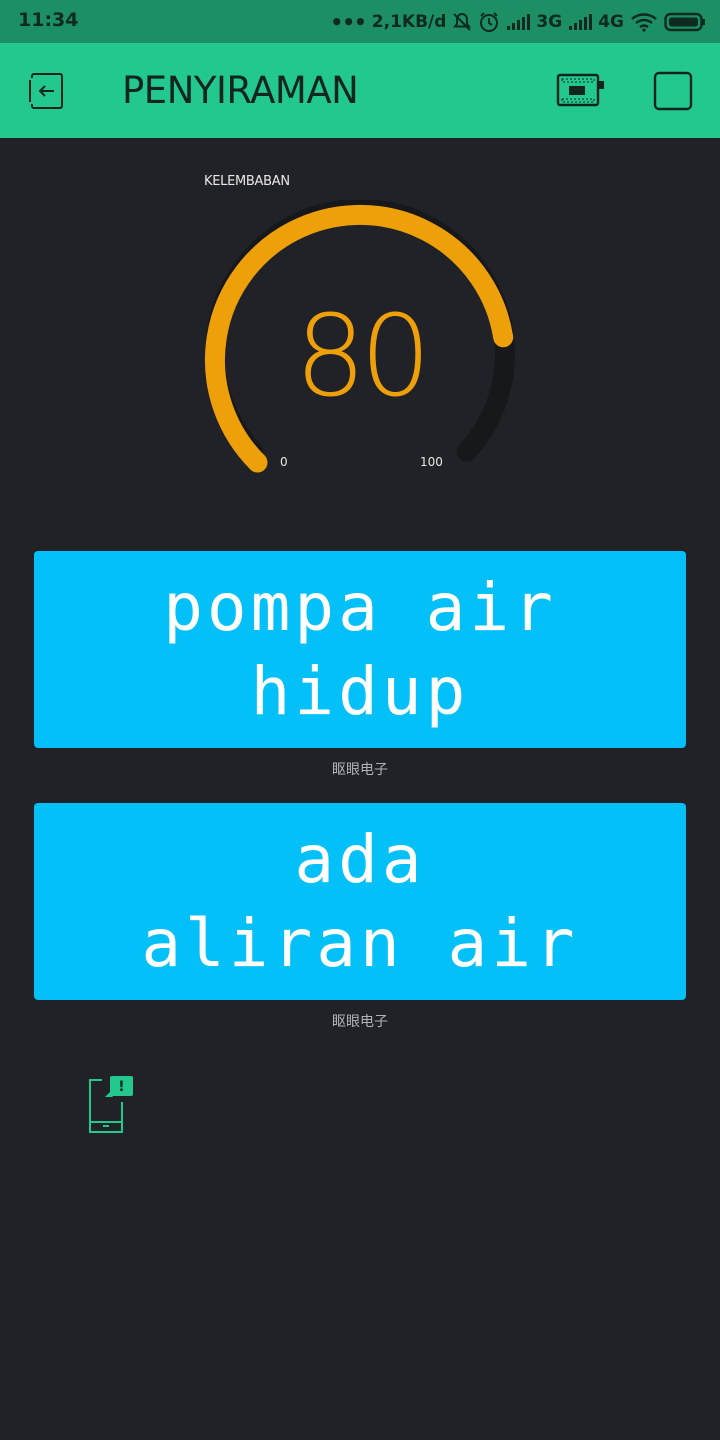 The height and width of the screenshot is (1440, 720). I want to click on app-bar: PENYIRAMAN, so click(360, 90).